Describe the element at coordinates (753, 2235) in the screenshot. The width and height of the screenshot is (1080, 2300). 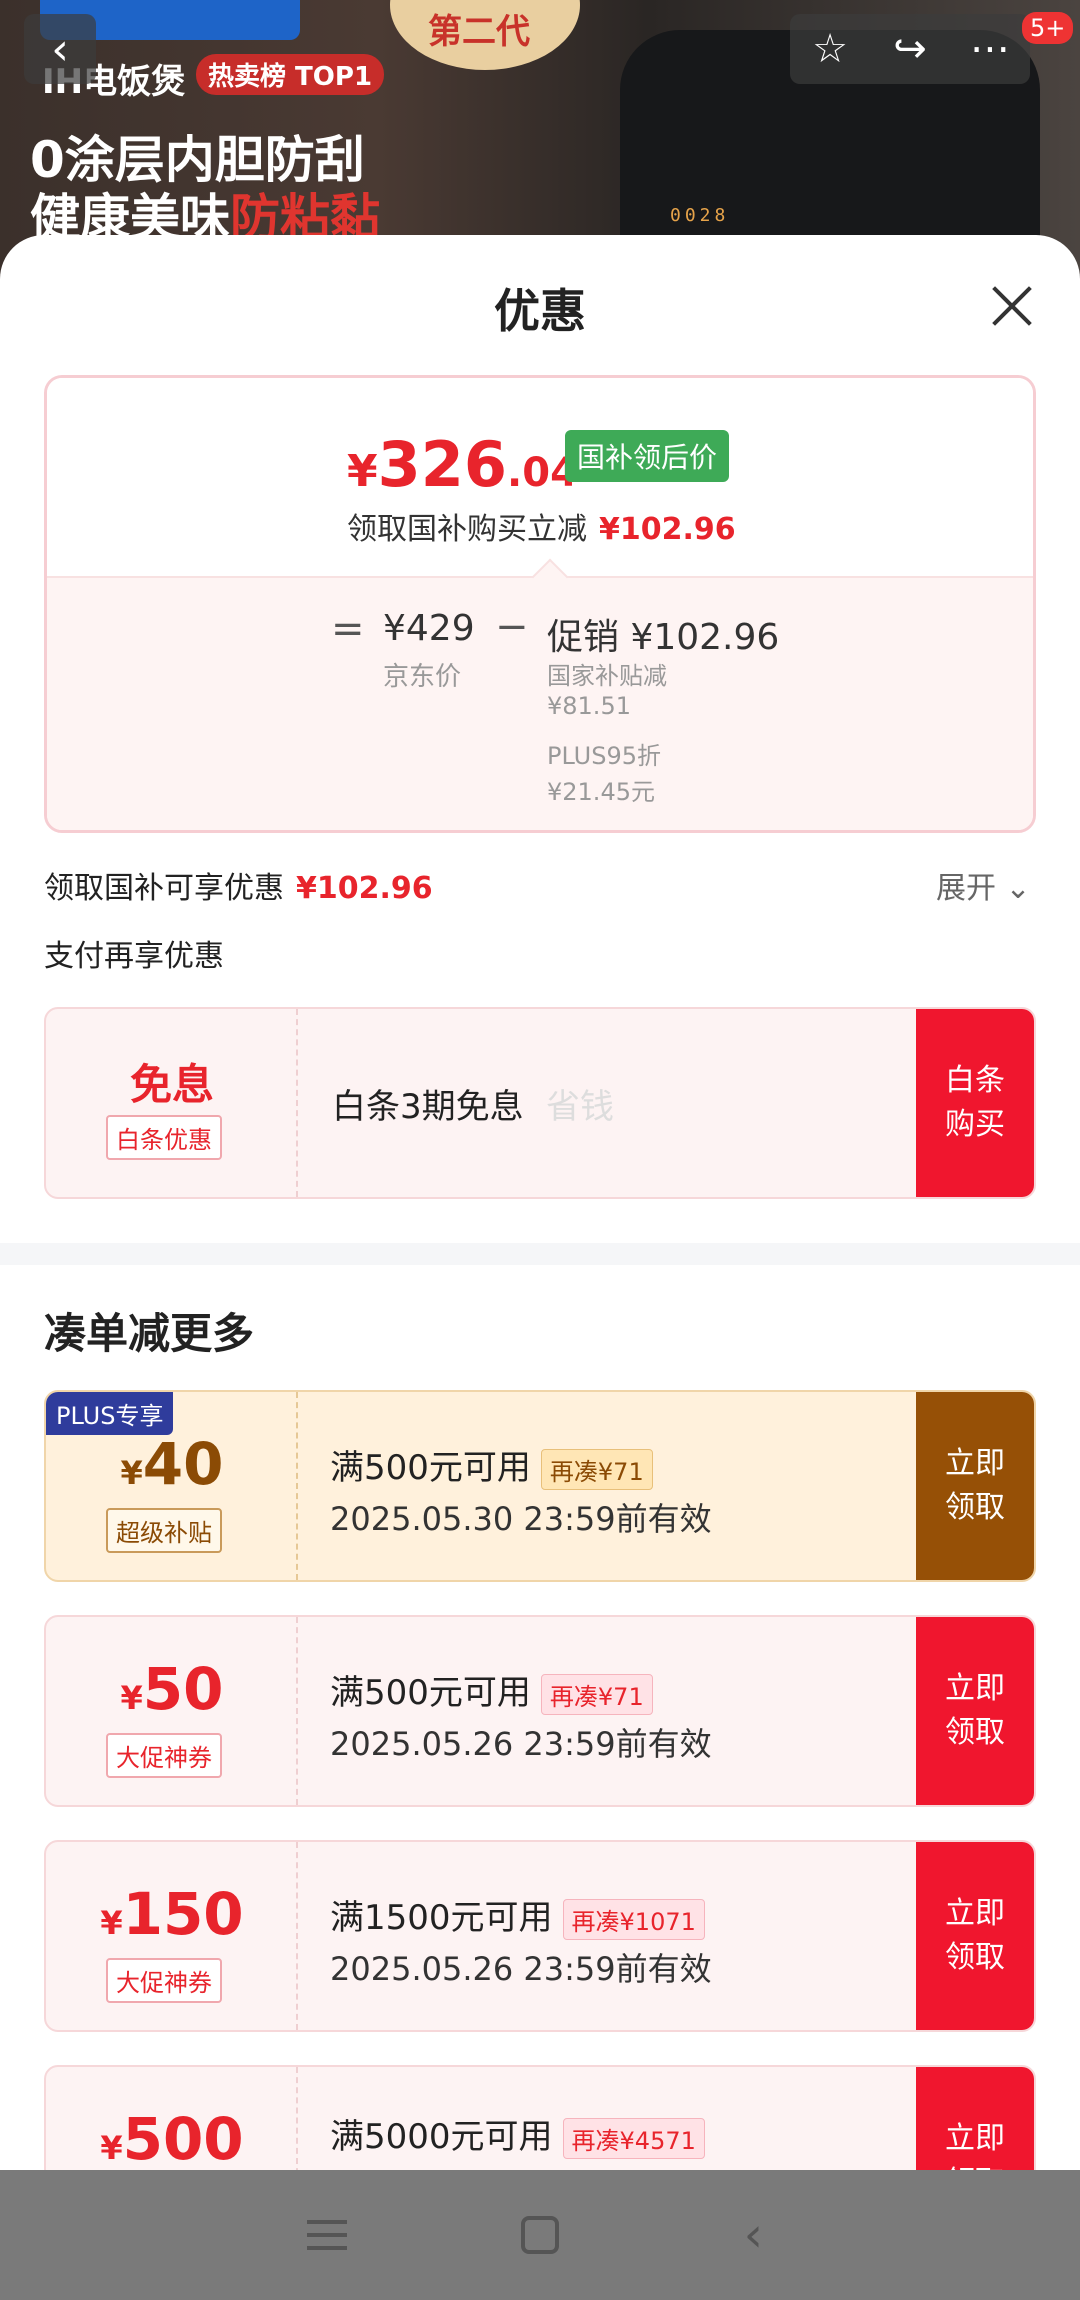
I see `back-icon: ‹` at that location.